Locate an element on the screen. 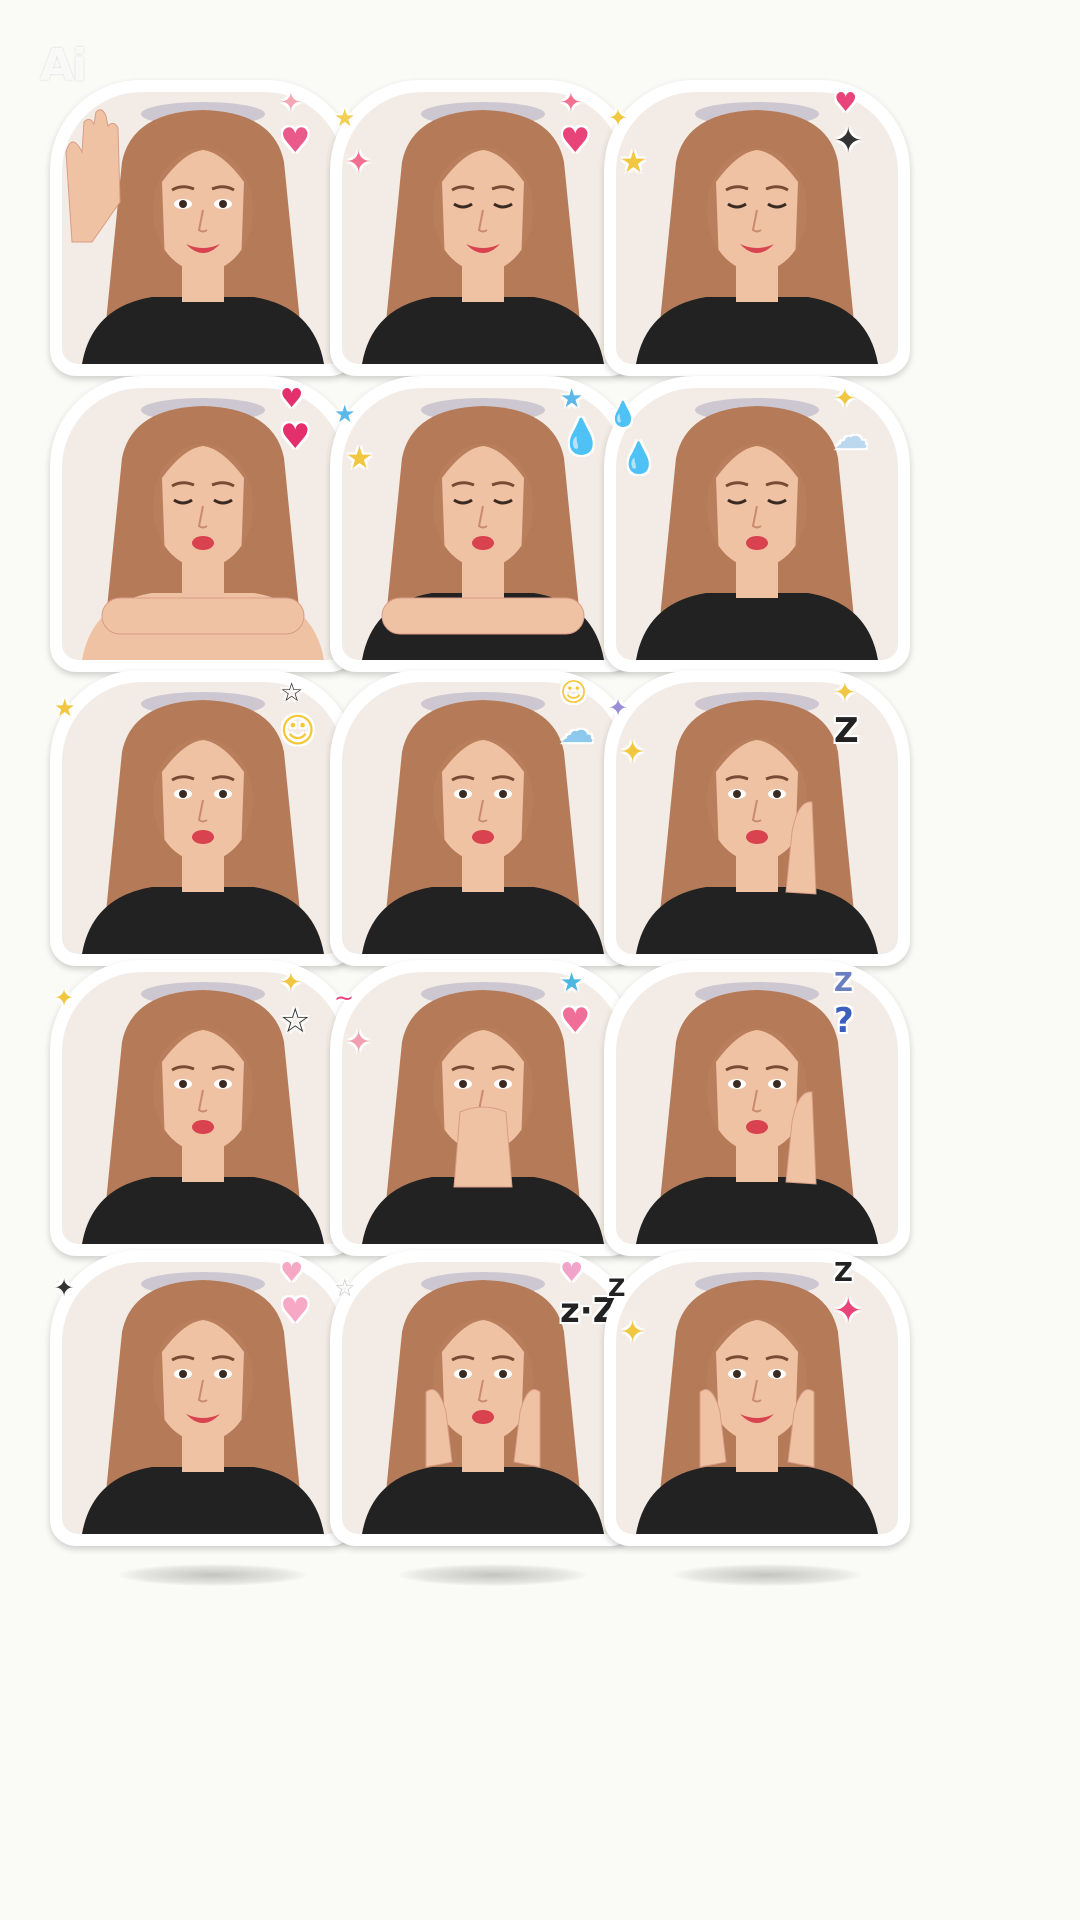  sticker-cell: Z ✦ Z ✦ is located at coordinates (762, 1412).